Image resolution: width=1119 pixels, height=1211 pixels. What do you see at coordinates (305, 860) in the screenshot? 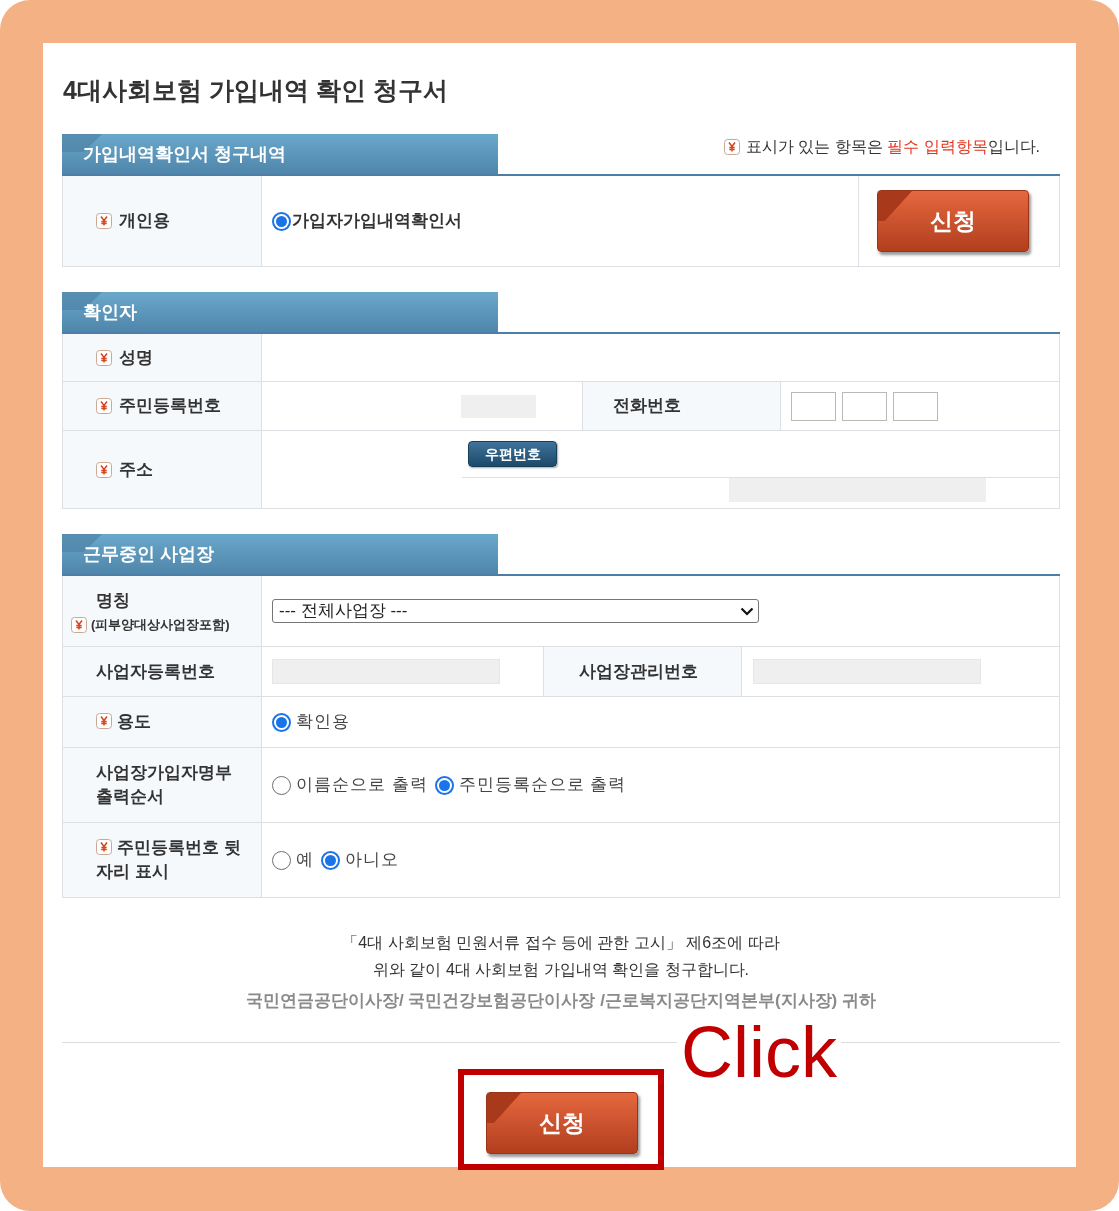
I see `radio-label: 예` at bounding box center [305, 860].